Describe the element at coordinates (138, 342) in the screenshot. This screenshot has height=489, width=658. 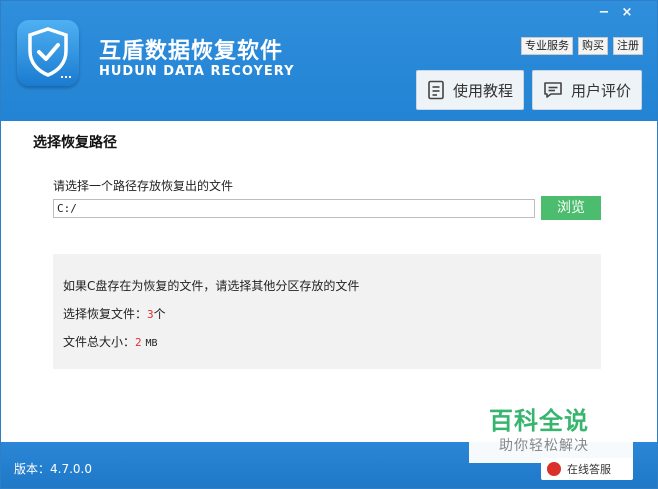
I see `total-size-value: 2` at that location.